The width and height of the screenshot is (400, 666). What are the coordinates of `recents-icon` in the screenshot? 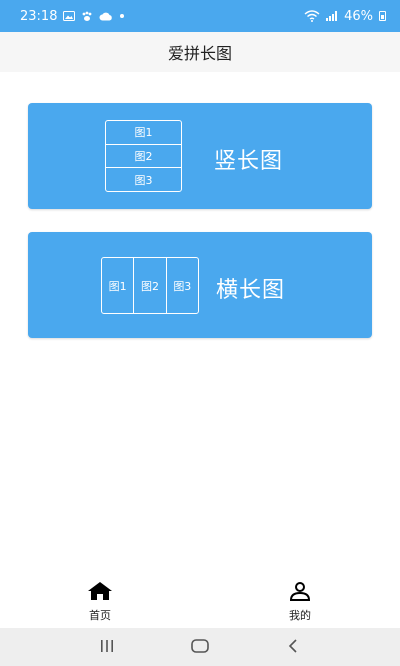 It's located at (107, 647).